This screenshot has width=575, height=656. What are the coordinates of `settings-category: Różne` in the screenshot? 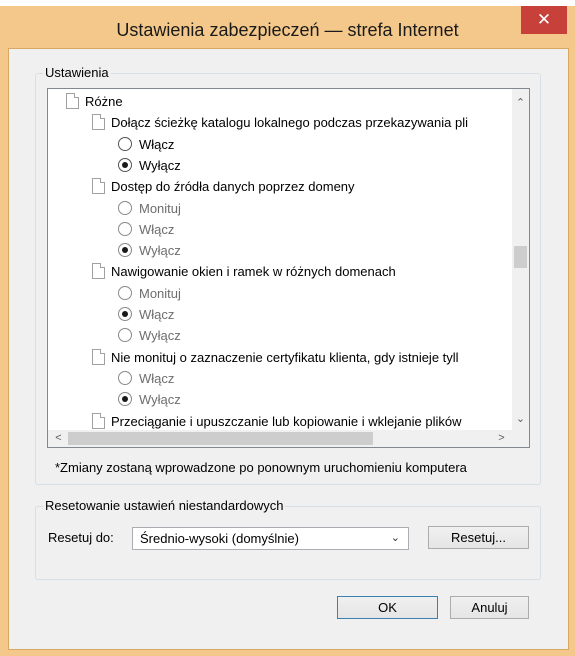 It's located at (94, 102).